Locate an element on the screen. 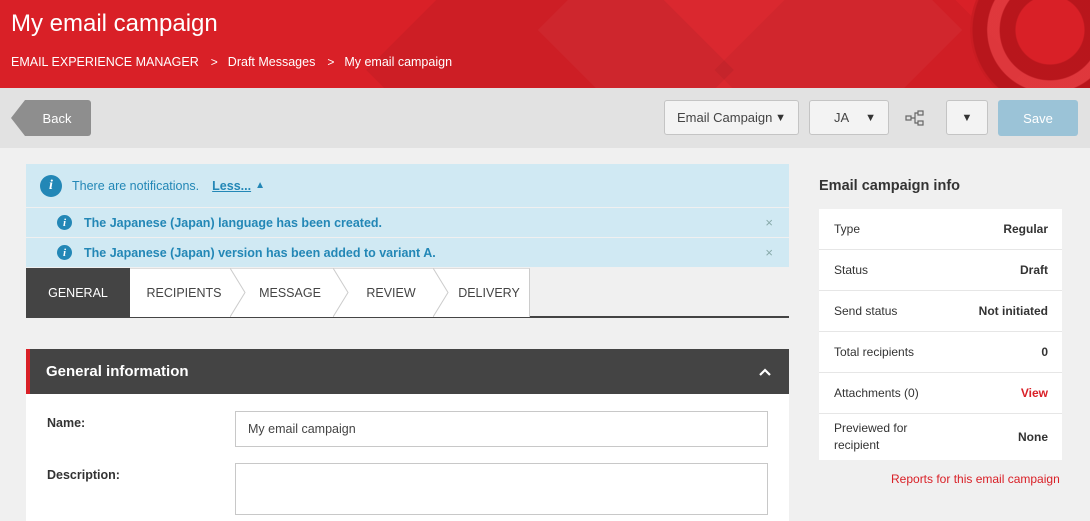 The height and width of the screenshot is (521, 1090). notification-summary-text: There are notifications. is located at coordinates (136, 185).